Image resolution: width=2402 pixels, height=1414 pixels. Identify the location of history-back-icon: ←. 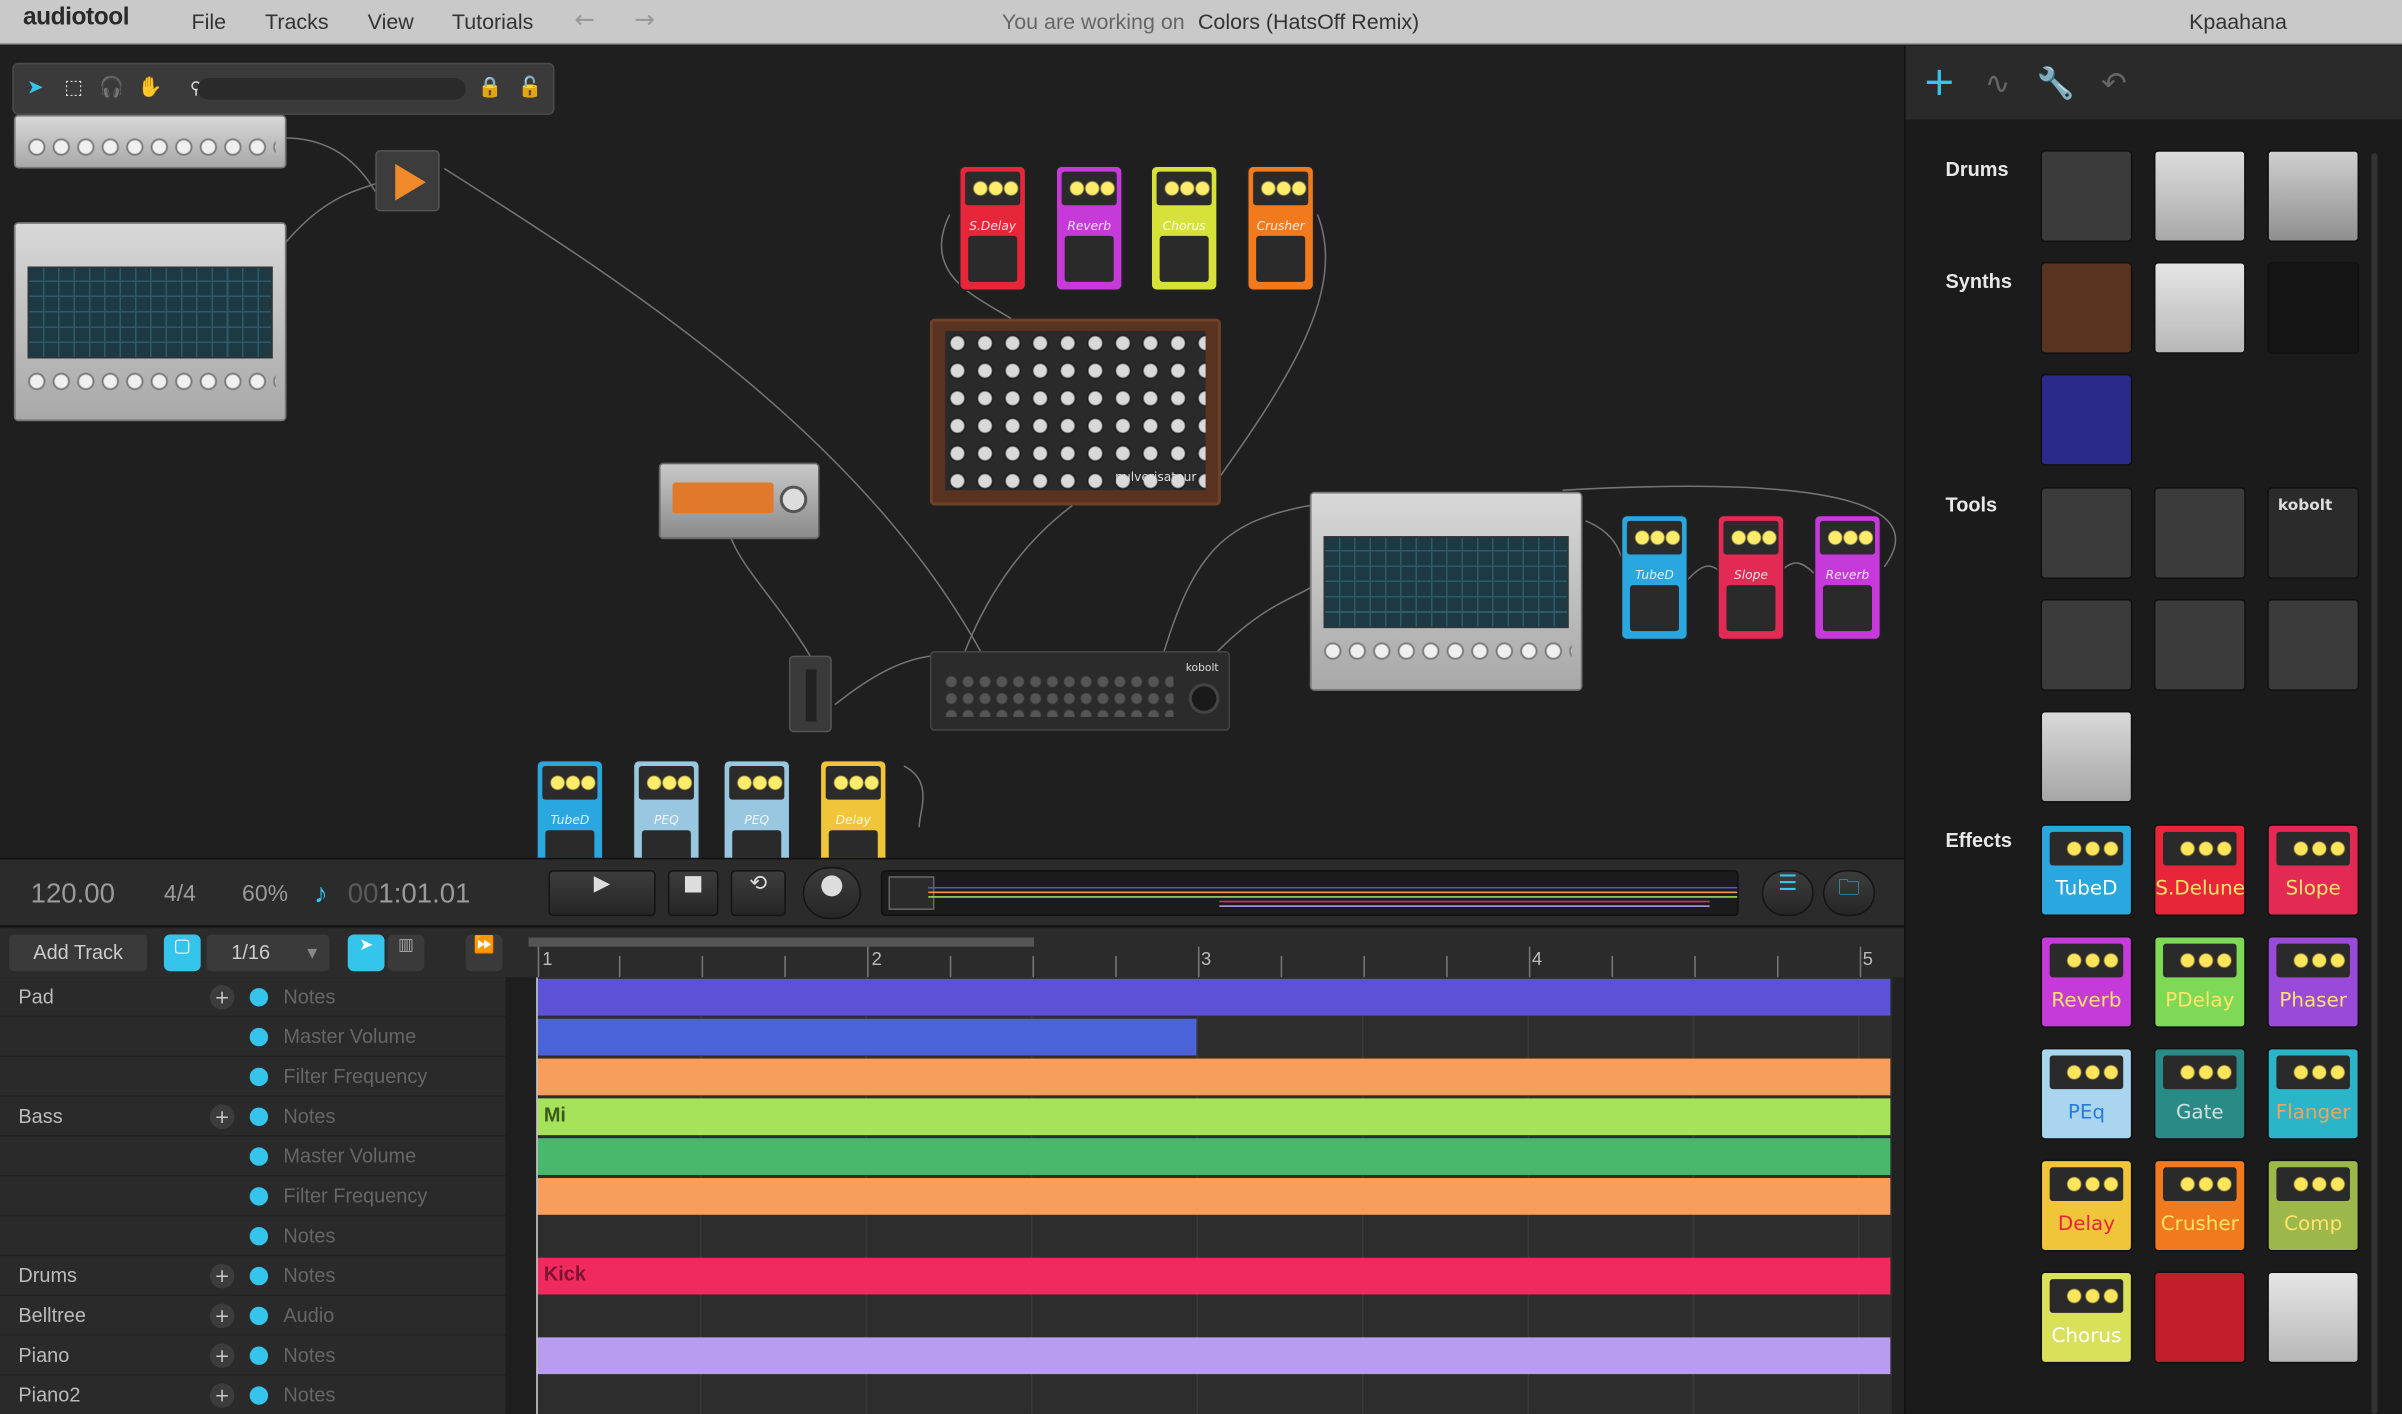
(584, 19).